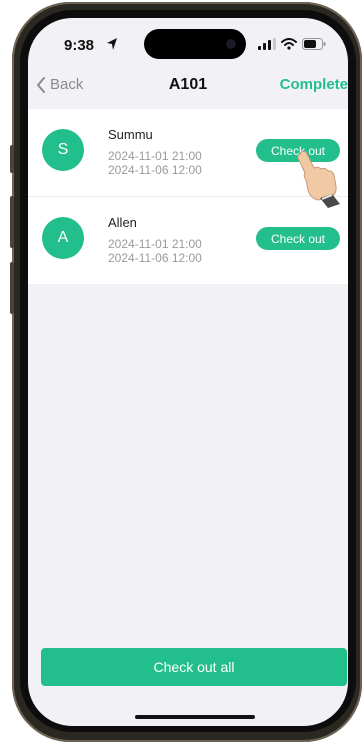 The height and width of the screenshot is (745, 364). I want to click on complete-button: Complete, so click(314, 84).